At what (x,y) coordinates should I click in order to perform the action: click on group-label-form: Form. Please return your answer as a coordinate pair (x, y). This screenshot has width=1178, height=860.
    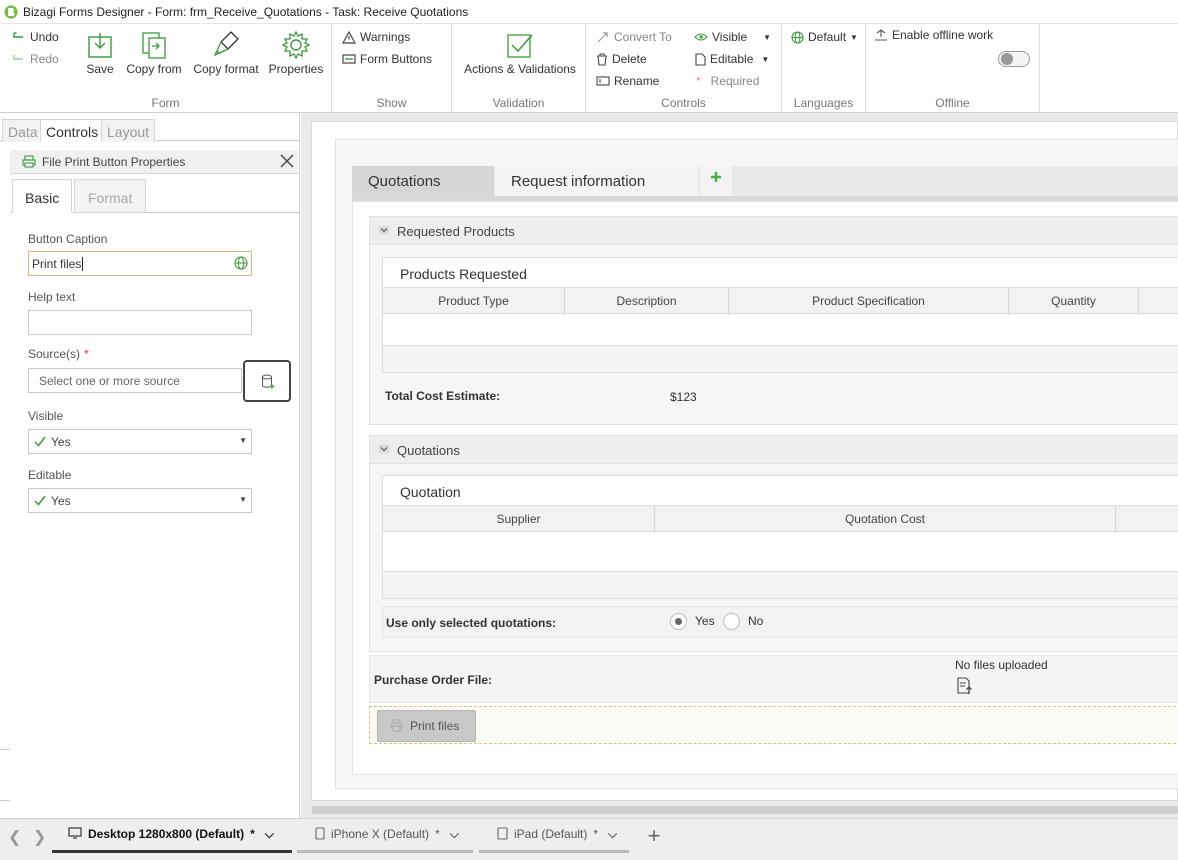
    Looking at the image, I should click on (165, 103).